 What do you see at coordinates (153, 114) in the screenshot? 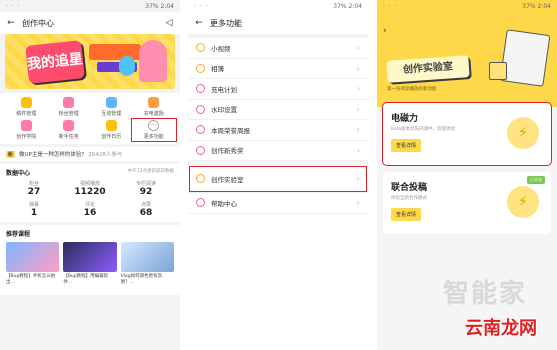
I see `grid-label: 充电激励` at bounding box center [153, 114].